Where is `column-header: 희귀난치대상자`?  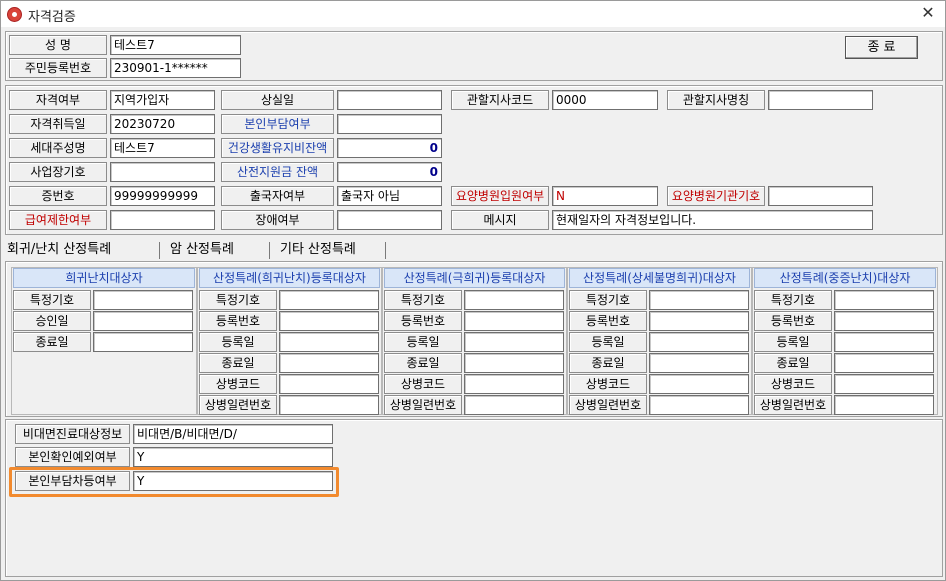 column-header: 희귀난치대상자 is located at coordinates (104, 278).